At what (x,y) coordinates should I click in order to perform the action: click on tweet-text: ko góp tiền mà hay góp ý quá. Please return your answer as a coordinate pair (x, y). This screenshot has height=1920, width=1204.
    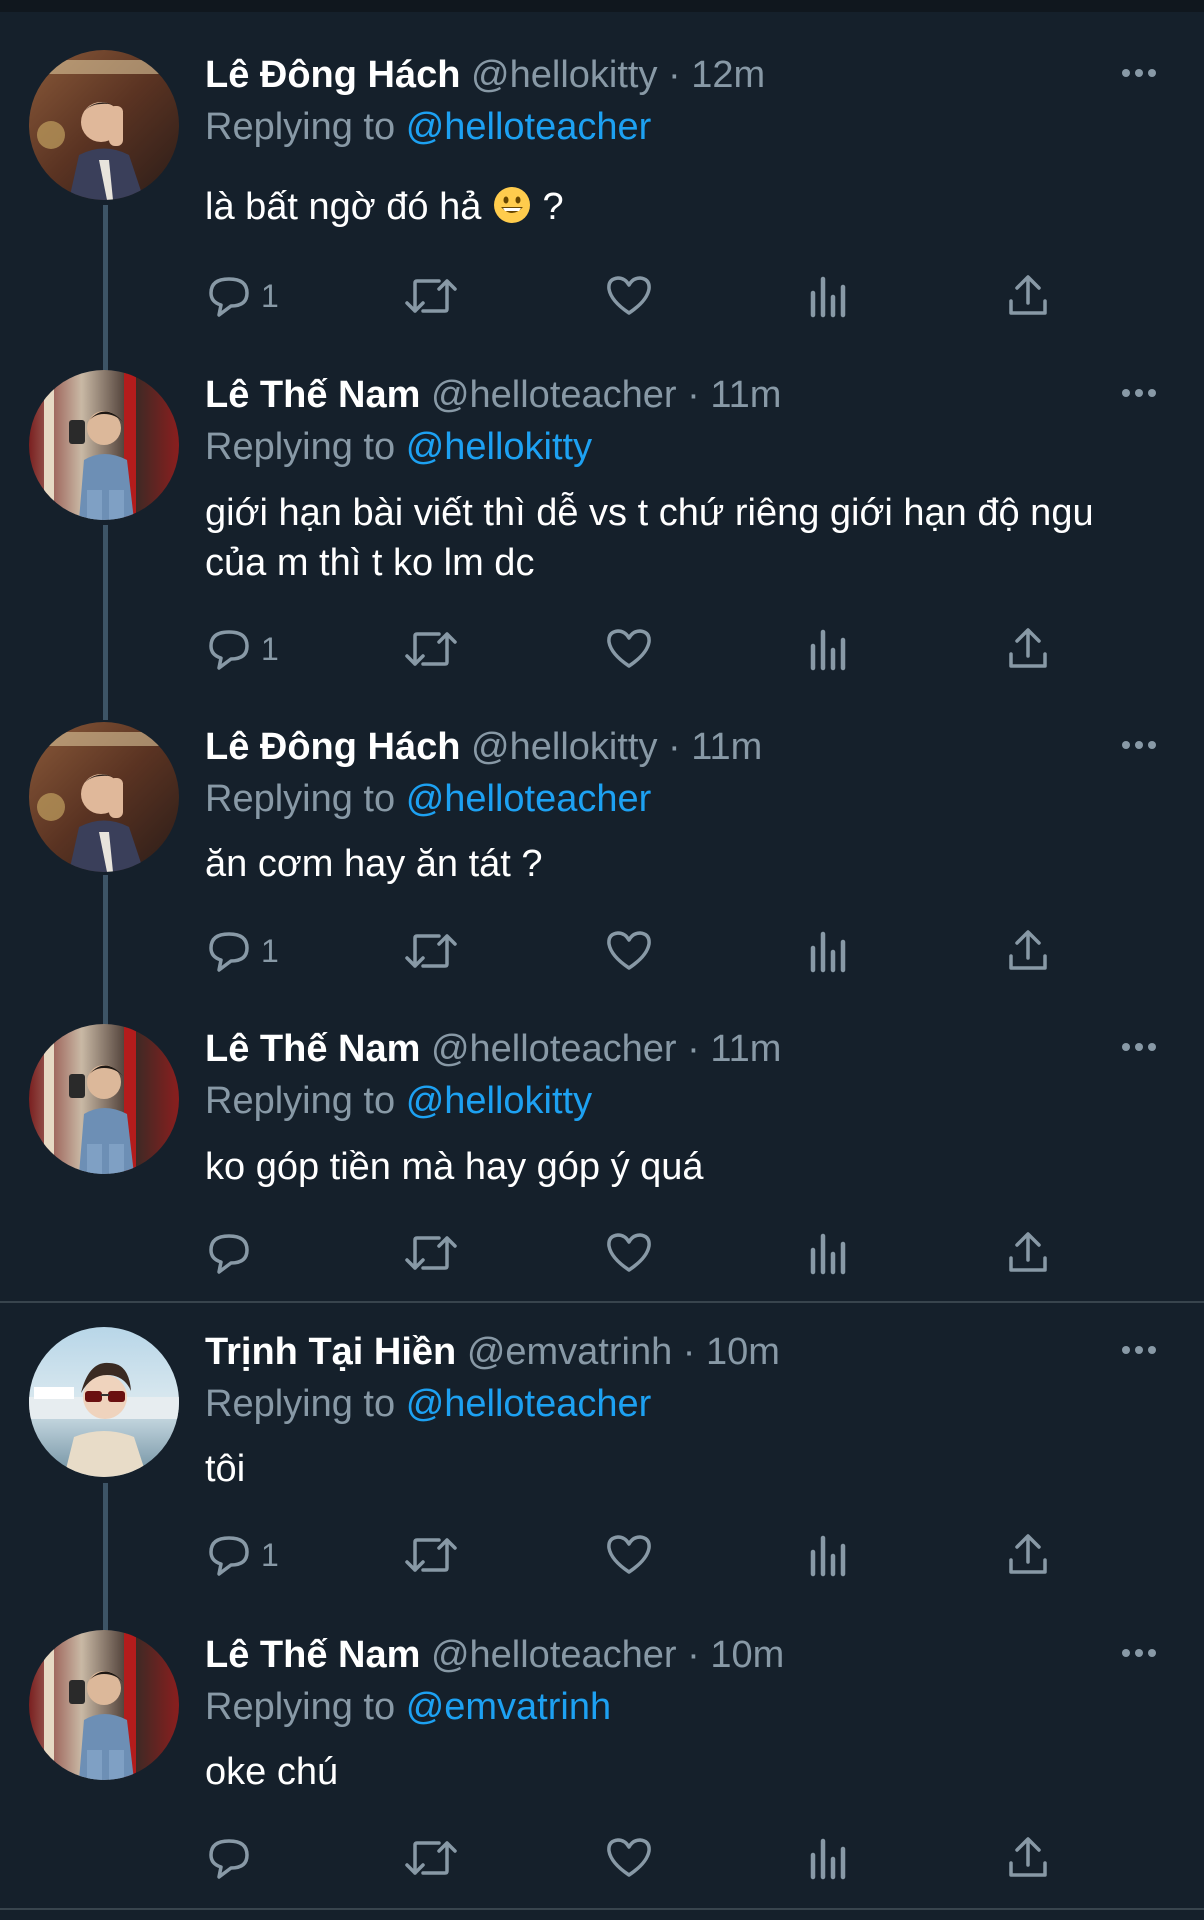
    Looking at the image, I should click on (454, 1167).